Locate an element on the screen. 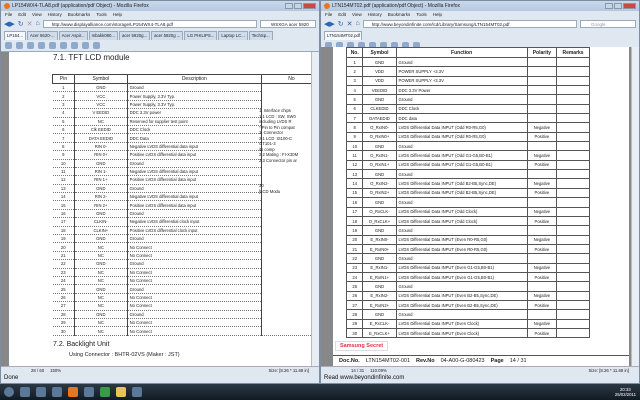 This screenshot has width=640, height=400. page-indicator: 14 / 31 is located at coordinates (357, 370).